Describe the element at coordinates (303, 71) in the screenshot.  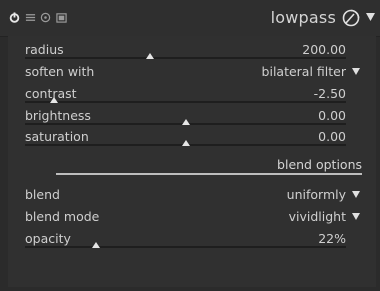
I see `soften-with-value: bilateral filter` at that location.